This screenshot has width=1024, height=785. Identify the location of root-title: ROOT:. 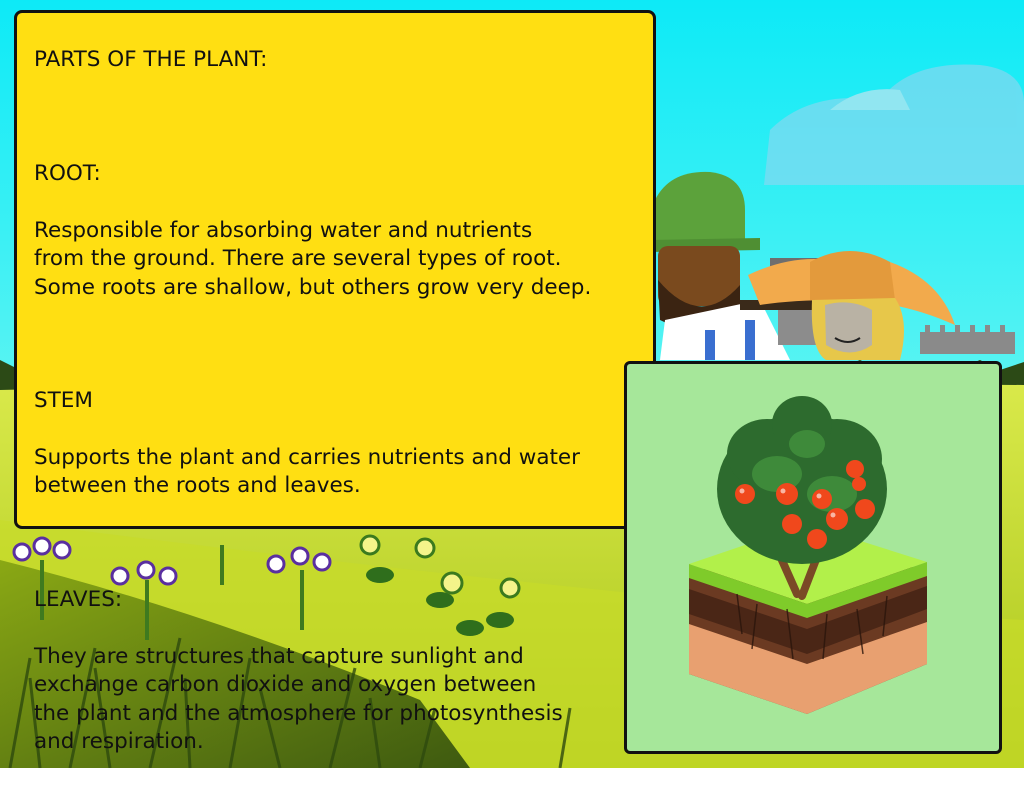
(67, 174).